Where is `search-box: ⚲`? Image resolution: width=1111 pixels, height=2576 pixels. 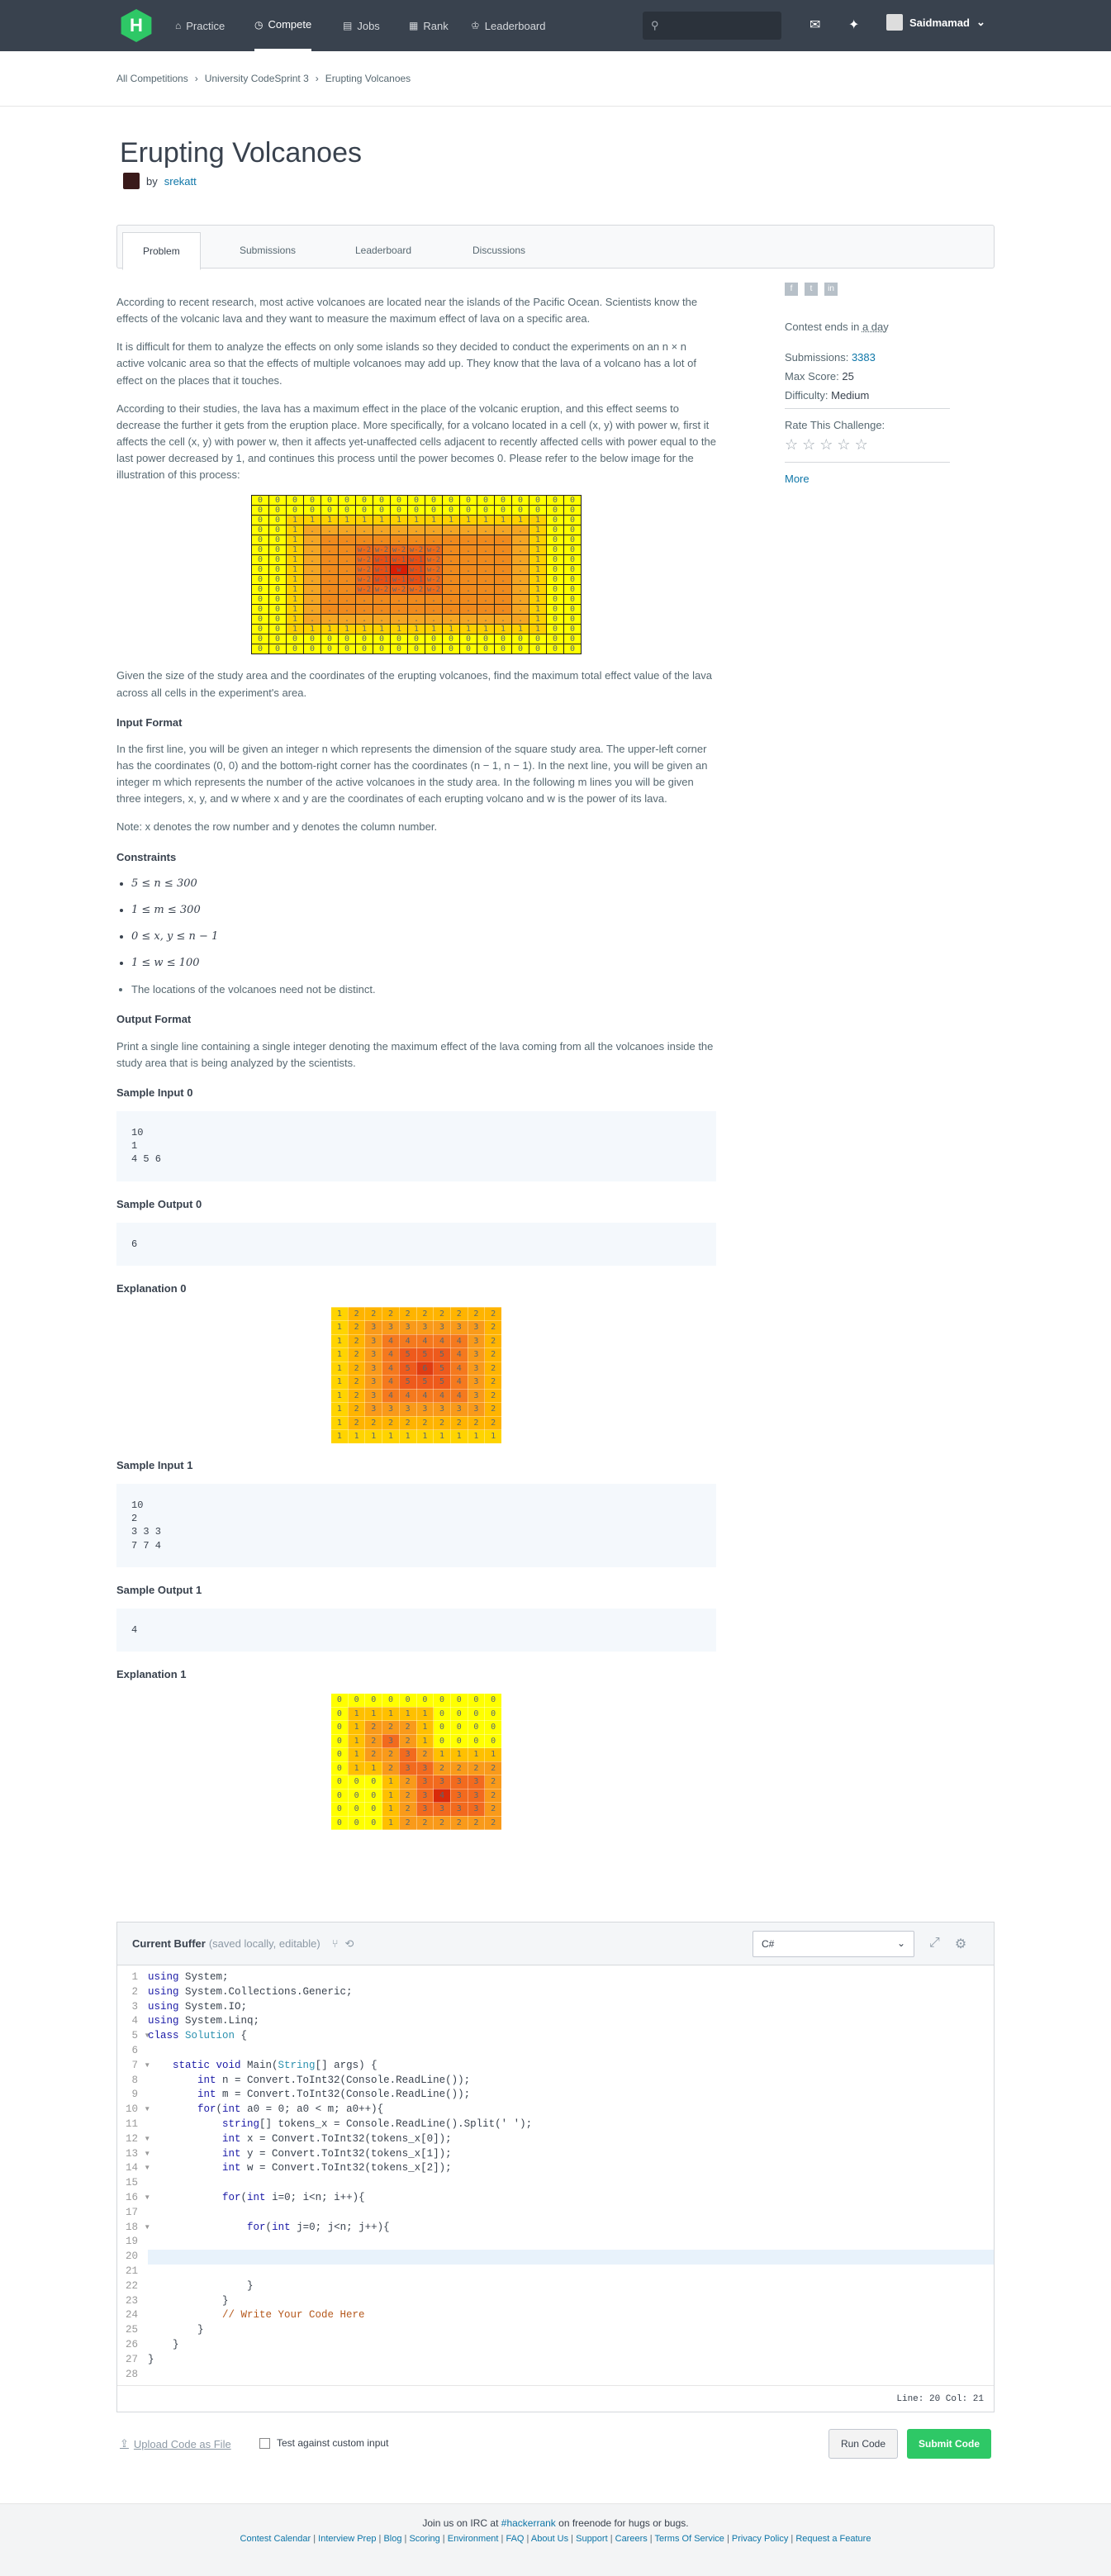 search-box: ⚲ is located at coordinates (712, 26).